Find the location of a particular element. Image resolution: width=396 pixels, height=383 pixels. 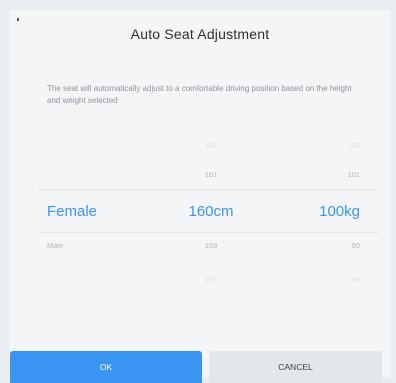

dialog-footer: OK CANCEL is located at coordinates (196, 367).